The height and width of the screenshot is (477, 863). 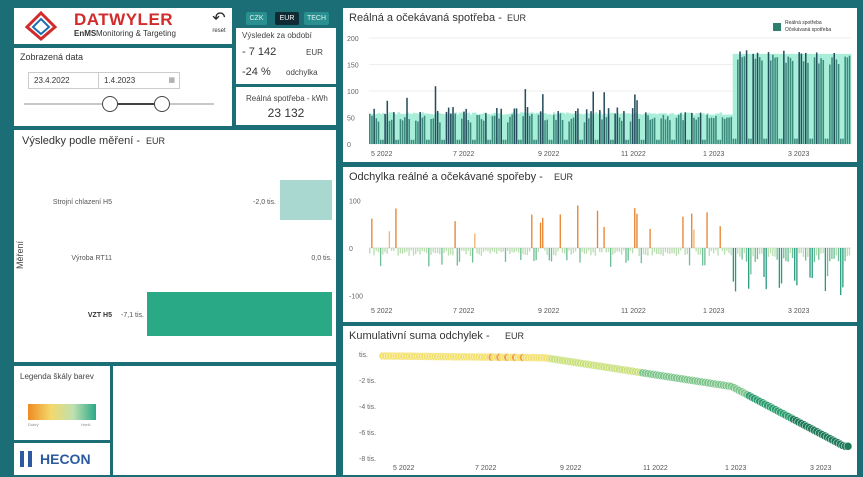 I want to click on legend-real-icon, so click(x=777, y=27).